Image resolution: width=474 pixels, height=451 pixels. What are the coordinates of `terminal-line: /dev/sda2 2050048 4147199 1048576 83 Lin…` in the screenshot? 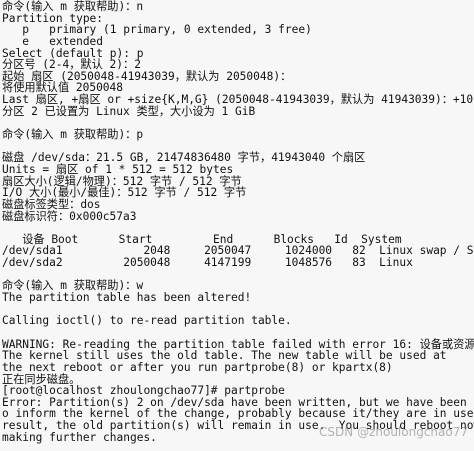 It's located at (207, 263).